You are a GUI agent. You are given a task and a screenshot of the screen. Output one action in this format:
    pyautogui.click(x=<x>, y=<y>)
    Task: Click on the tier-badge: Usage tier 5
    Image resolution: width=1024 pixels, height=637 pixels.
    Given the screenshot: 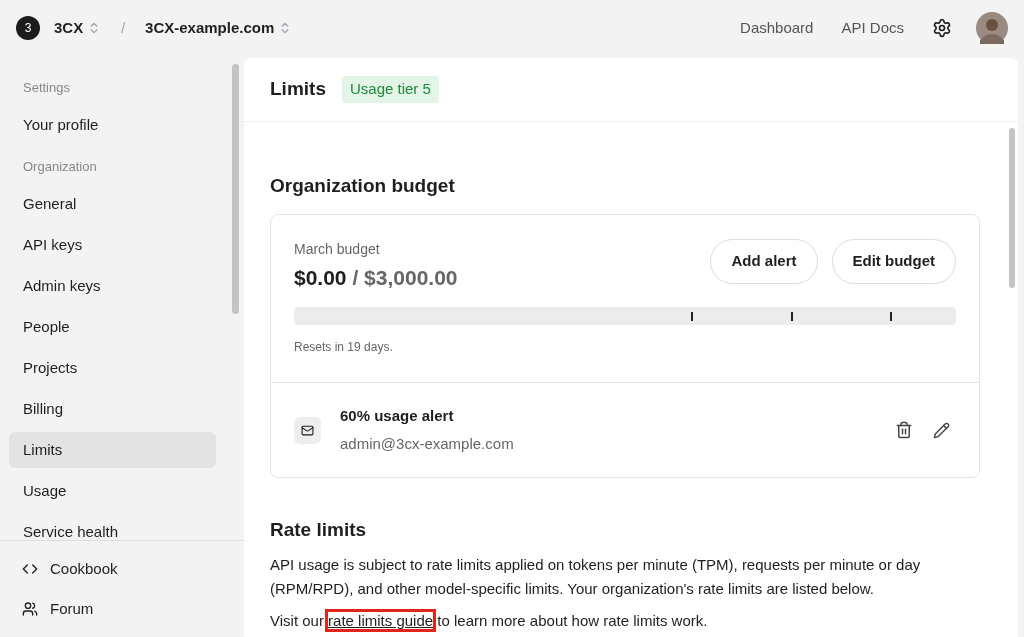 What is the action you would take?
    pyautogui.click(x=390, y=89)
    